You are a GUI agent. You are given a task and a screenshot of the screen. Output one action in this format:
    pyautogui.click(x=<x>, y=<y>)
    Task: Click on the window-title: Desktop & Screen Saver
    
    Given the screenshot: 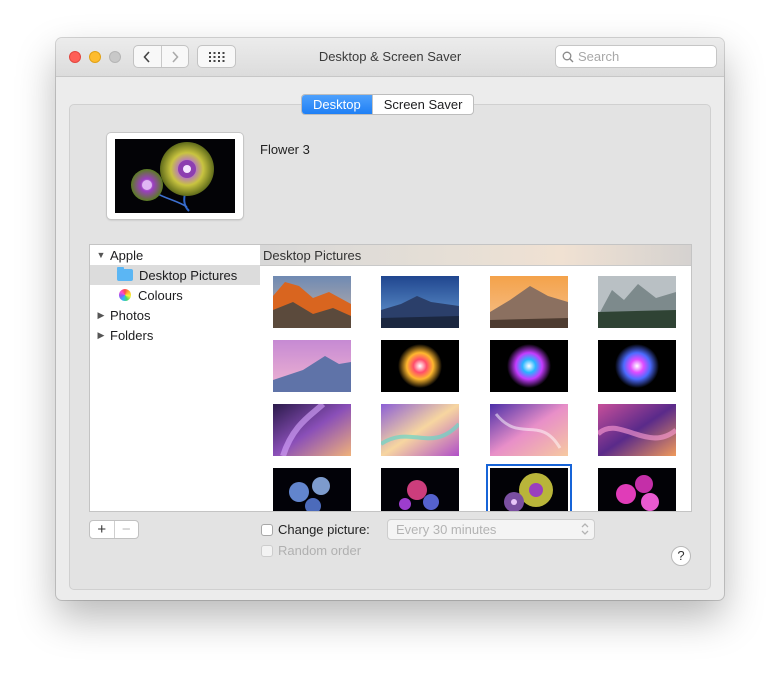 What is the action you would take?
    pyautogui.click(x=390, y=56)
    